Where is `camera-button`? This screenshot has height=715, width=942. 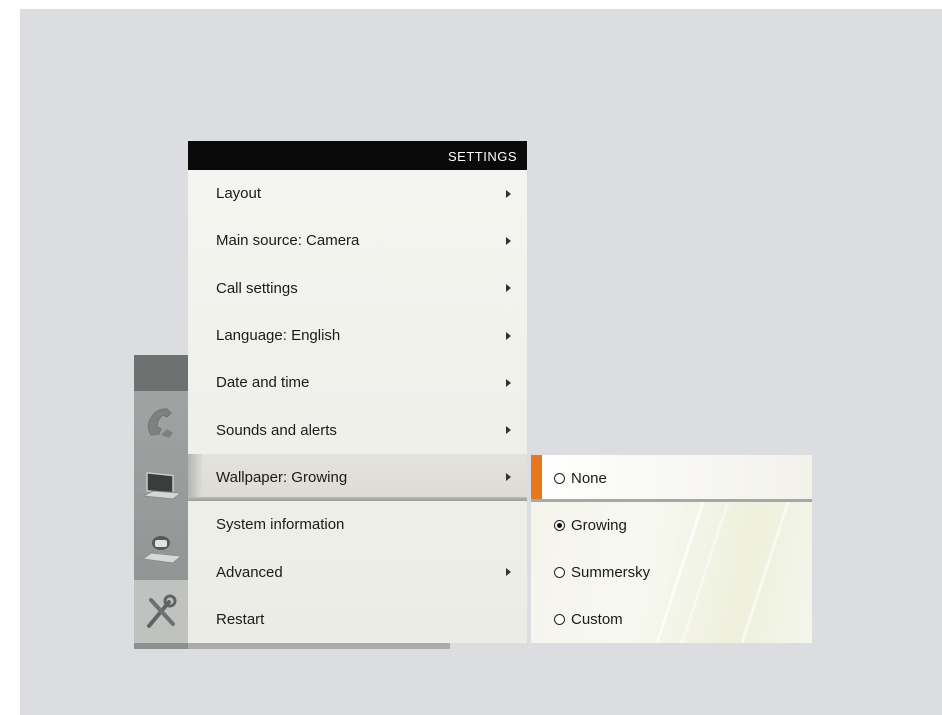
camera-button is located at coordinates (161, 548).